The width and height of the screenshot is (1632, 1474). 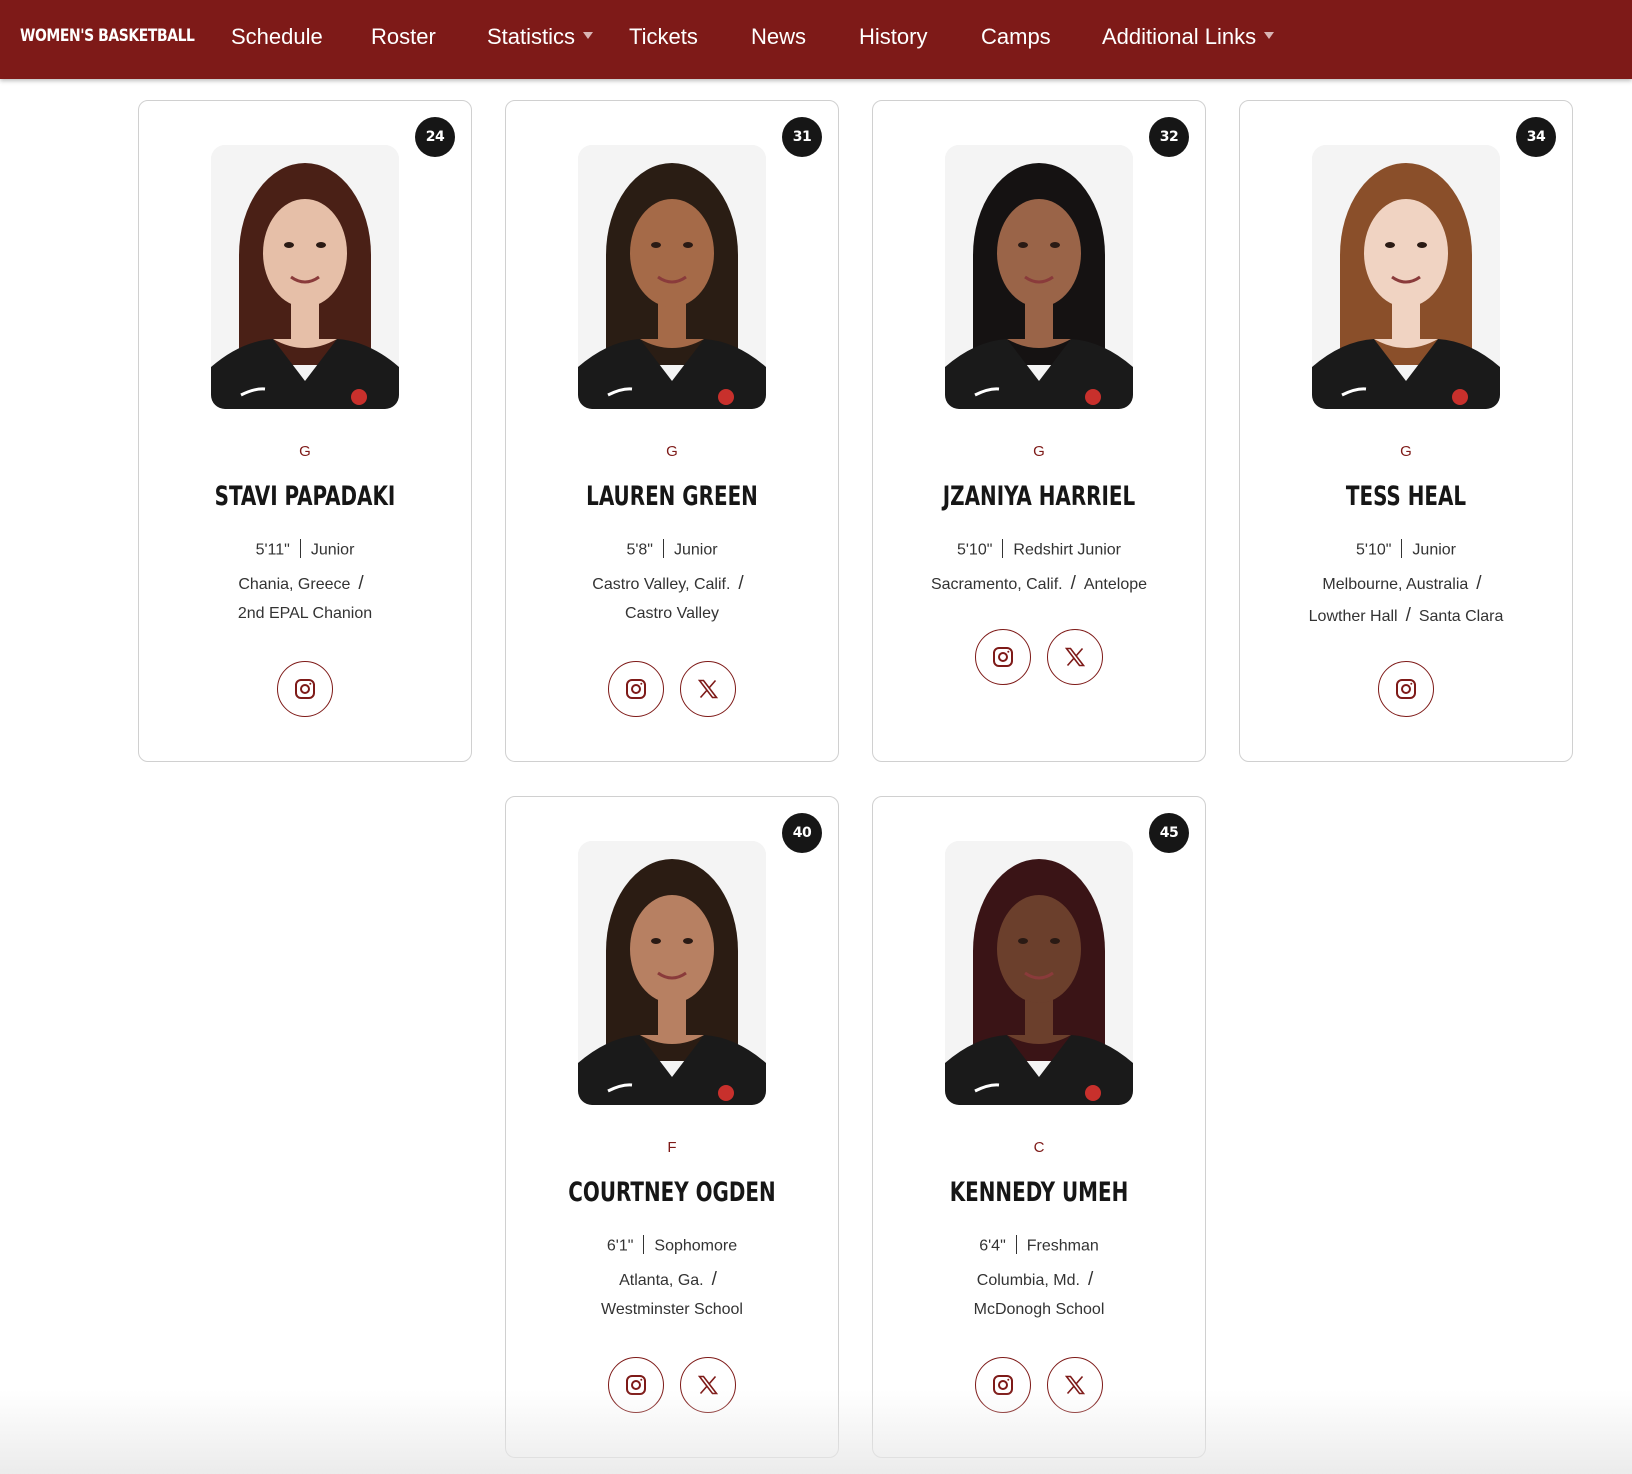 I want to click on player-high-school: 2nd EPAL Chanion, so click(x=305, y=613).